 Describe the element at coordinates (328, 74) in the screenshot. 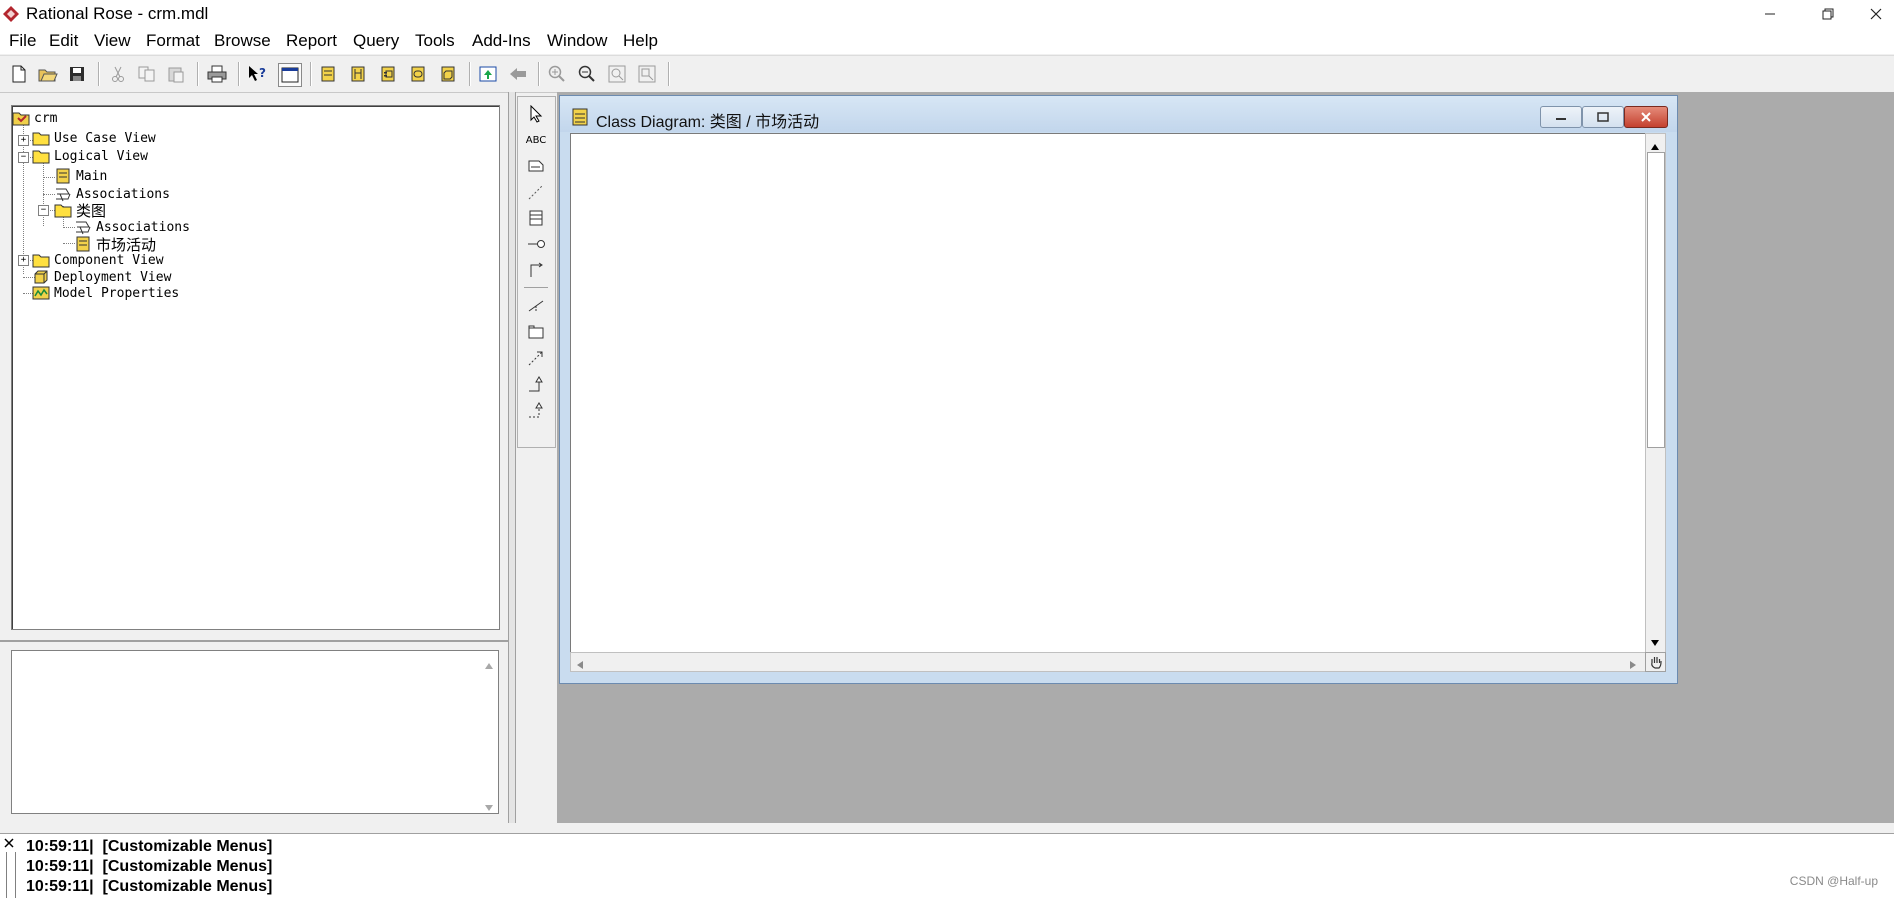

I see `browse-class-diagram-icon` at that location.